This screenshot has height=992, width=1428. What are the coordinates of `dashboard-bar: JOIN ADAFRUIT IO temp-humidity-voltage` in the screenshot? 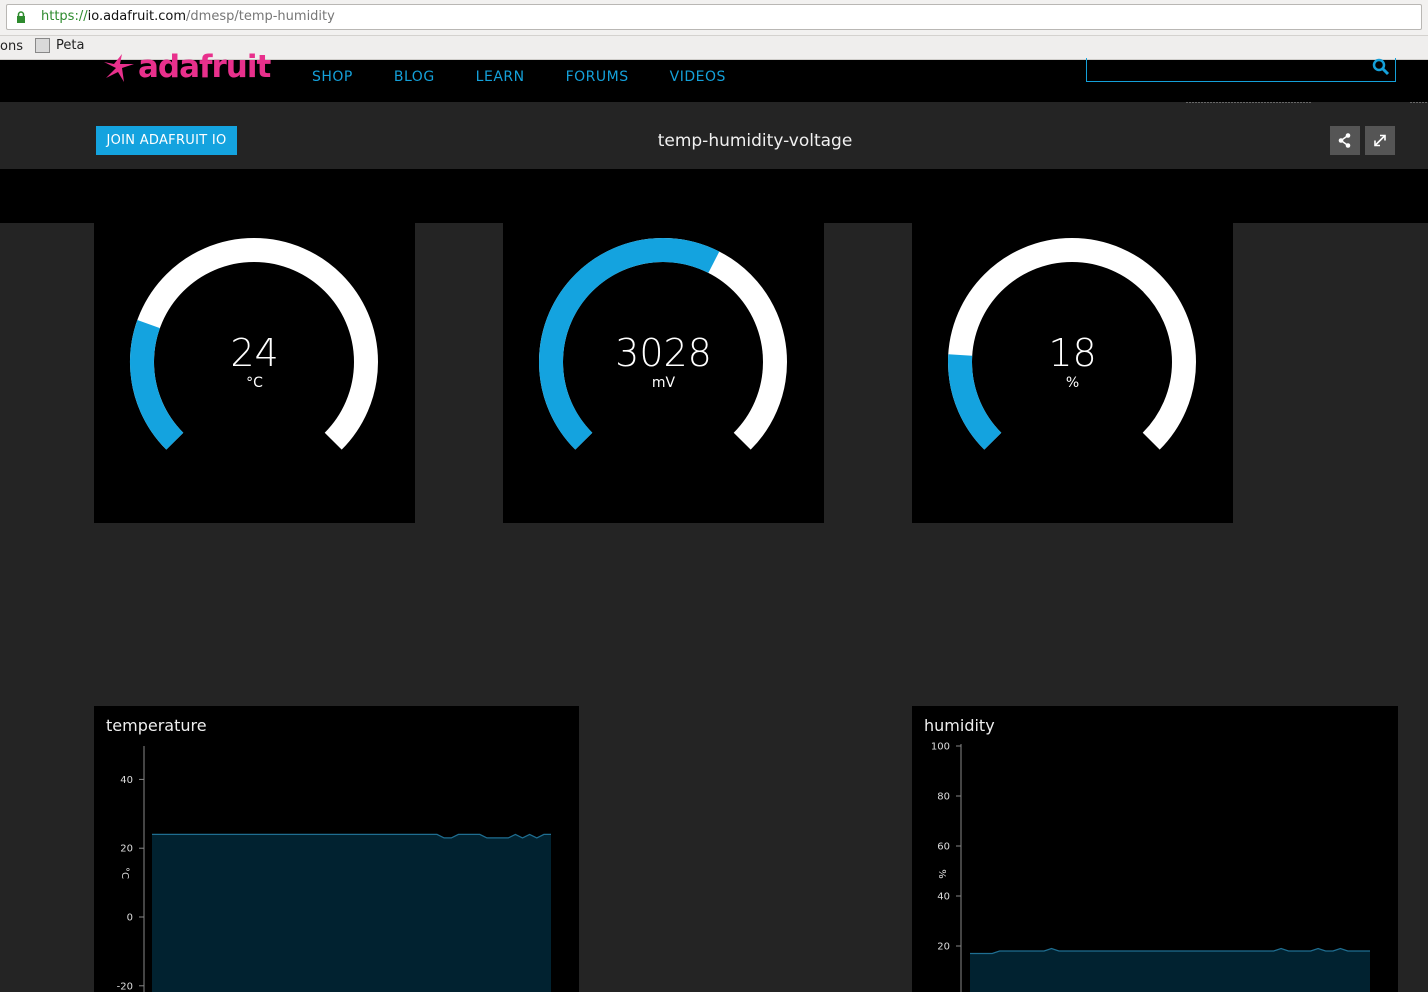 It's located at (714, 136).